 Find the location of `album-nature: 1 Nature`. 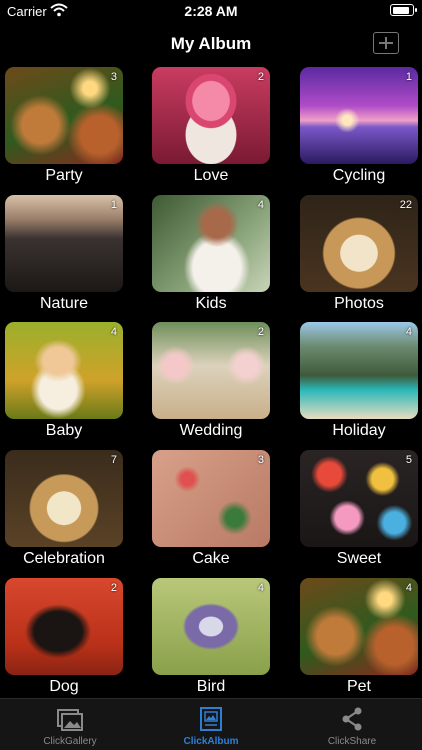

album-nature: 1 Nature is located at coordinates (64, 258).